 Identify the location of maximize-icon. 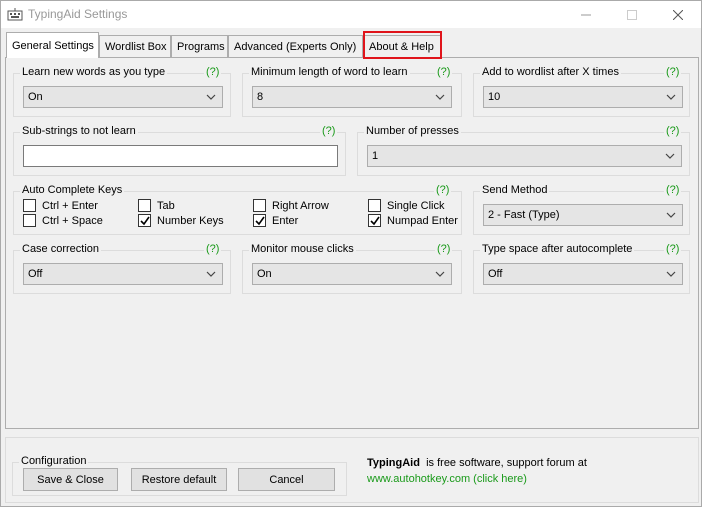
(632, 14).